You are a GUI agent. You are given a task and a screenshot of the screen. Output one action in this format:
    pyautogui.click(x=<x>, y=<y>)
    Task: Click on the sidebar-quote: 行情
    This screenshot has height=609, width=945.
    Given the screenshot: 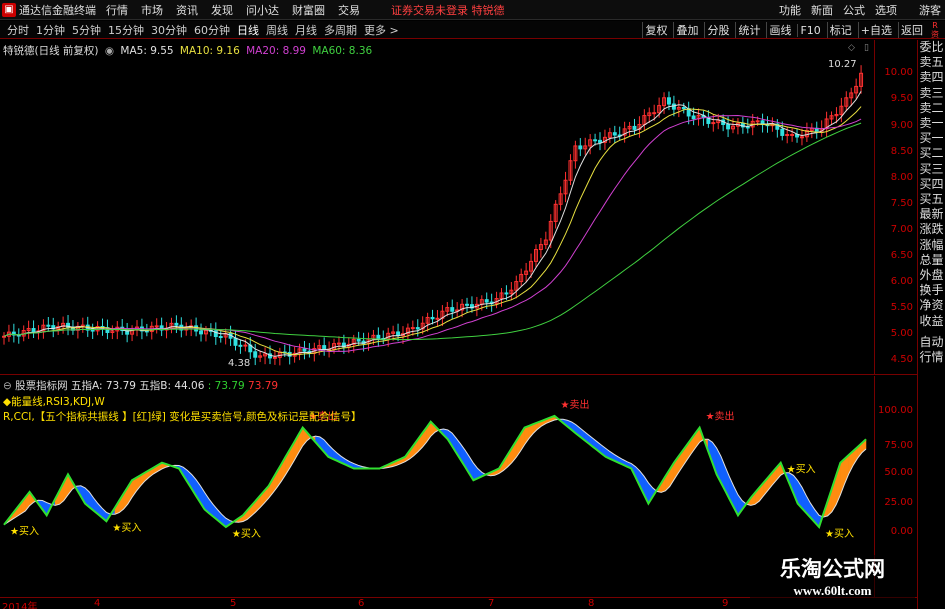 What is the action you would take?
    pyautogui.click(x=931, y=357)
    